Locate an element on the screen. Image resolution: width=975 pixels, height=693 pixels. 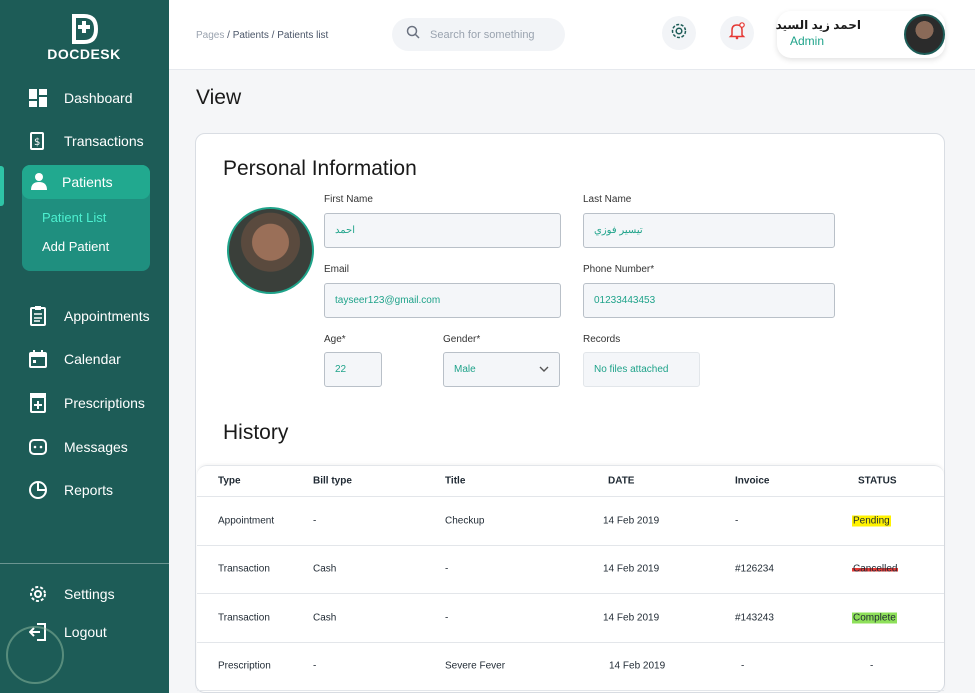
age-field: 22 is located at coordinates (353, 369).